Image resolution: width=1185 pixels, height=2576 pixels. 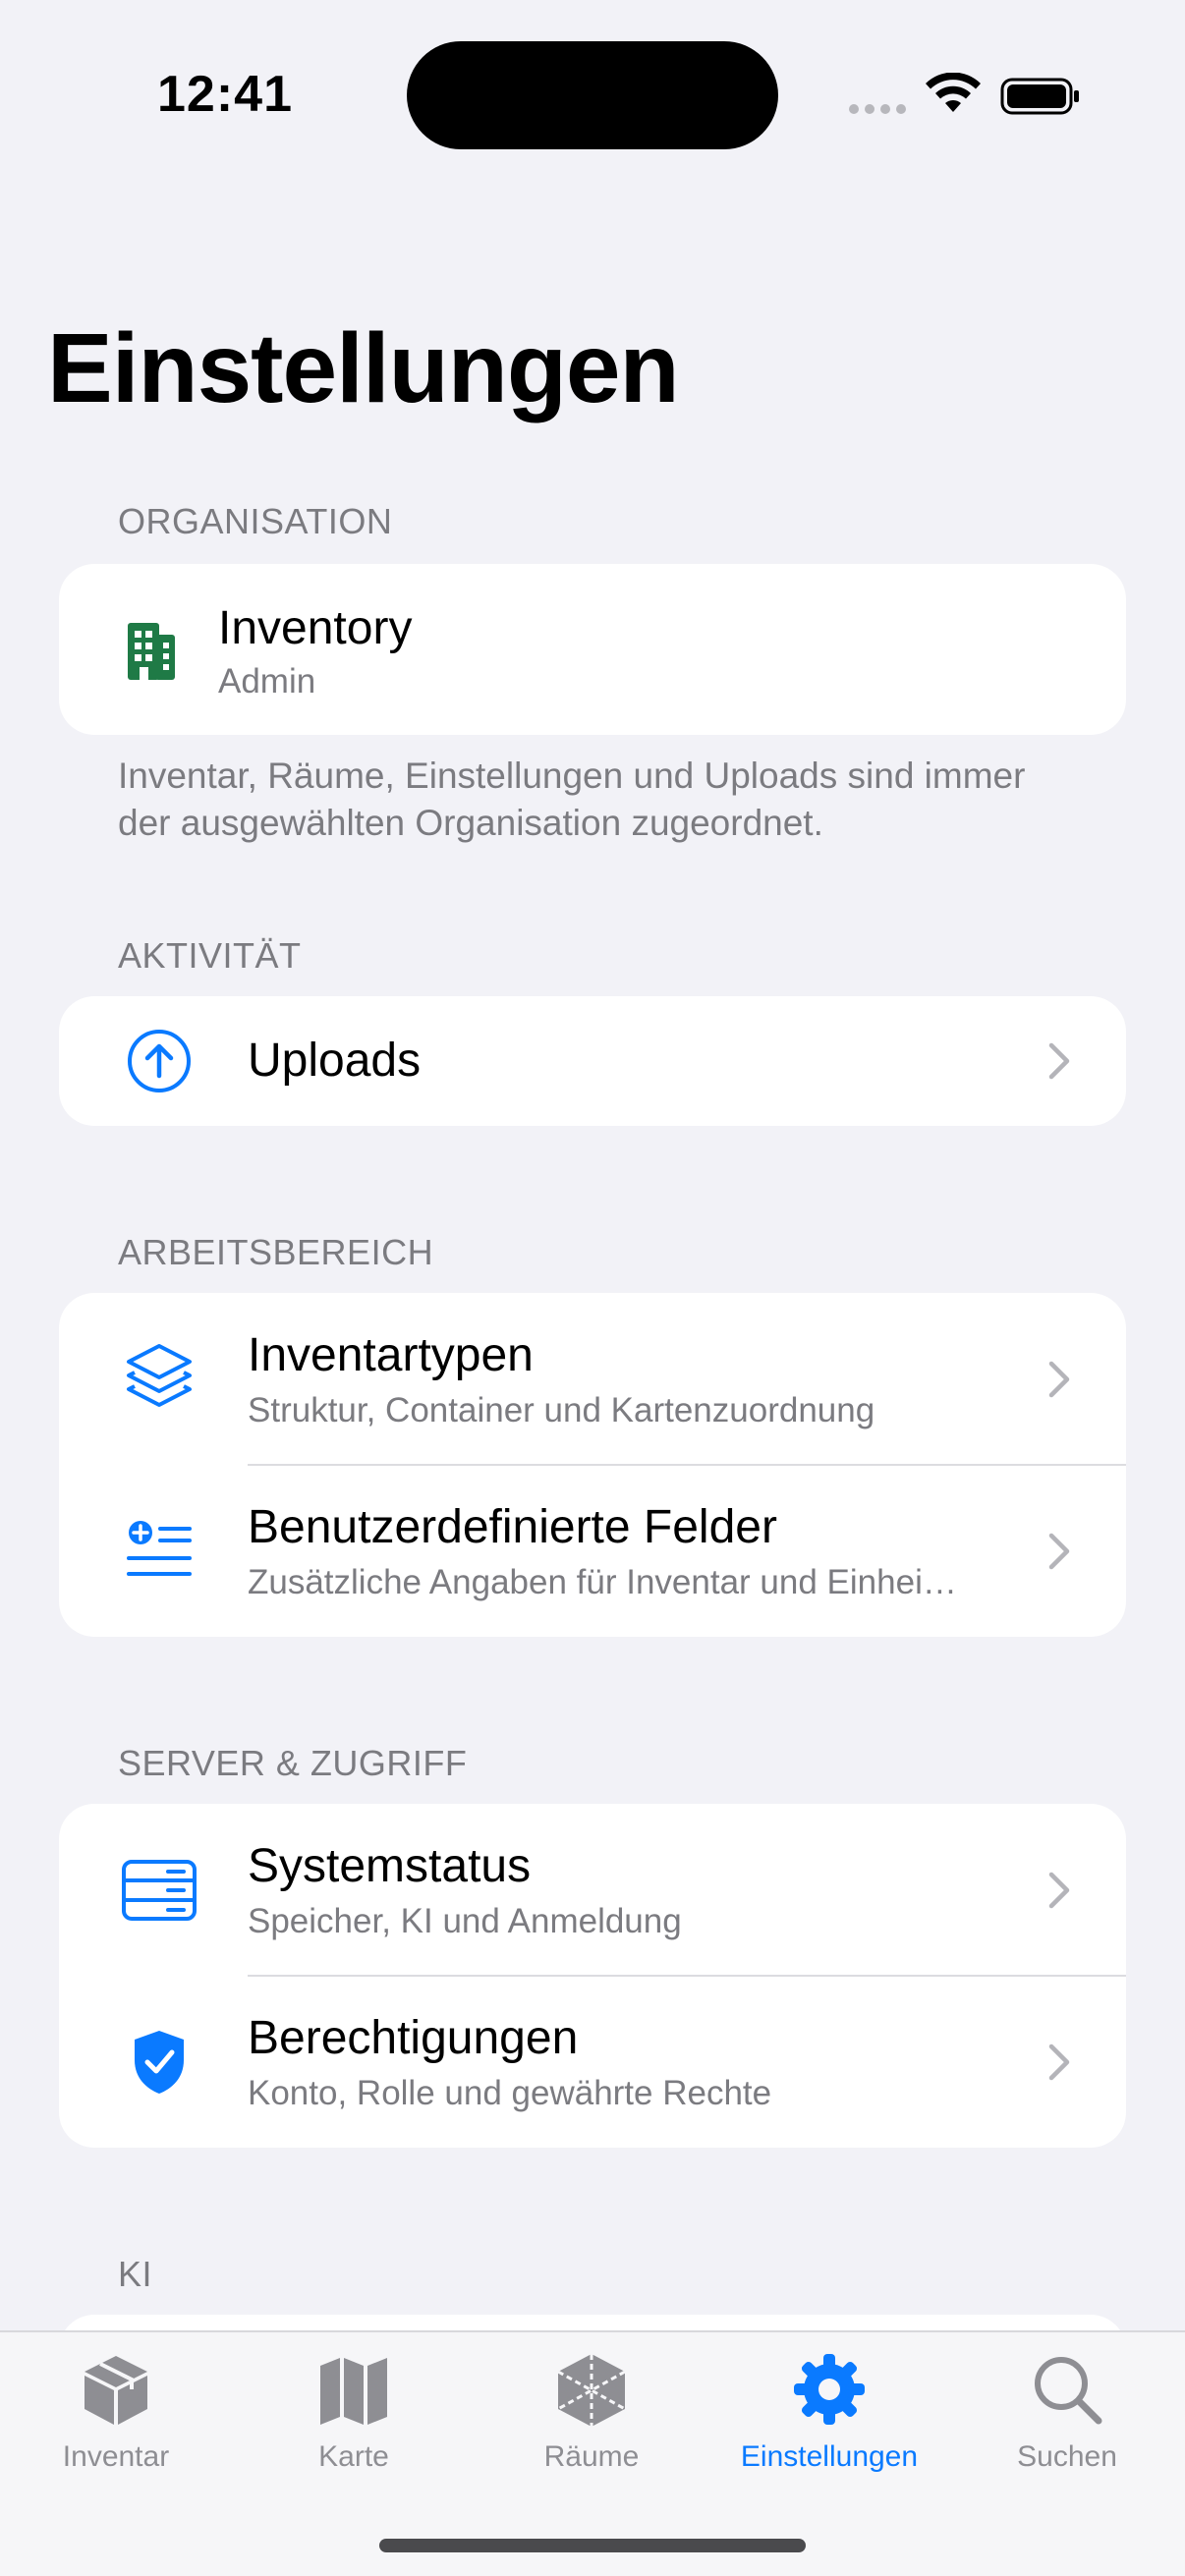 I want to click on tab-label: Einstellungen, so click(x=830, y=2456).